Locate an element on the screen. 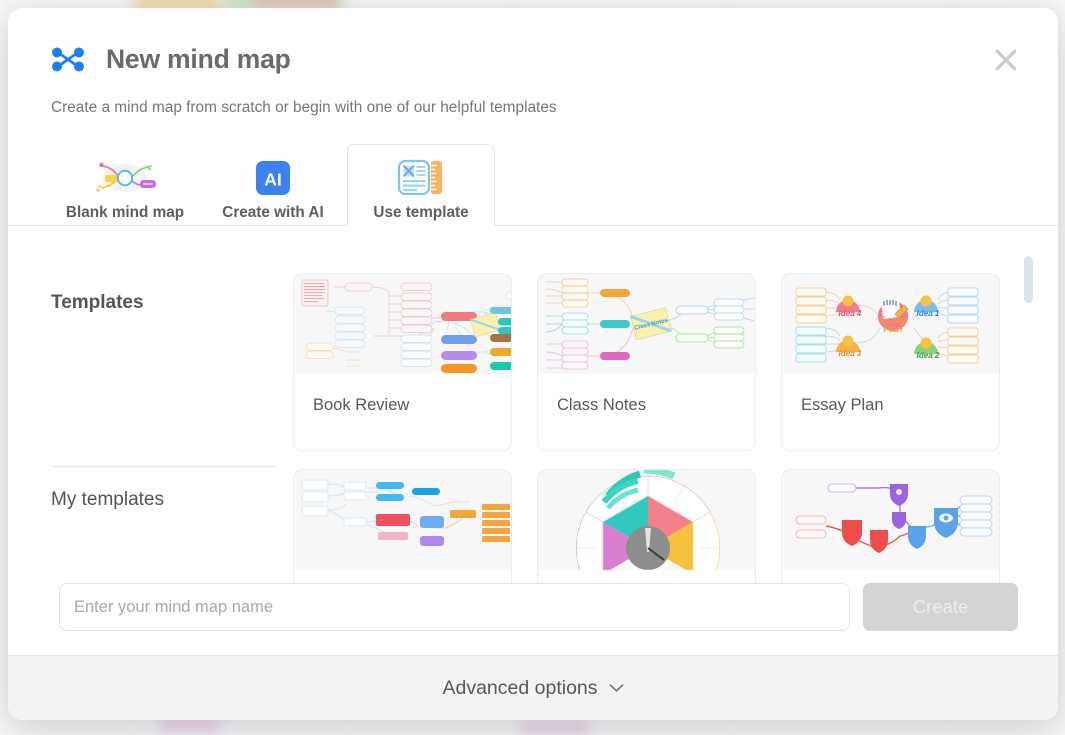 The image size is (1065, 735). svg-text: AI is located at coordinates (273, 180).